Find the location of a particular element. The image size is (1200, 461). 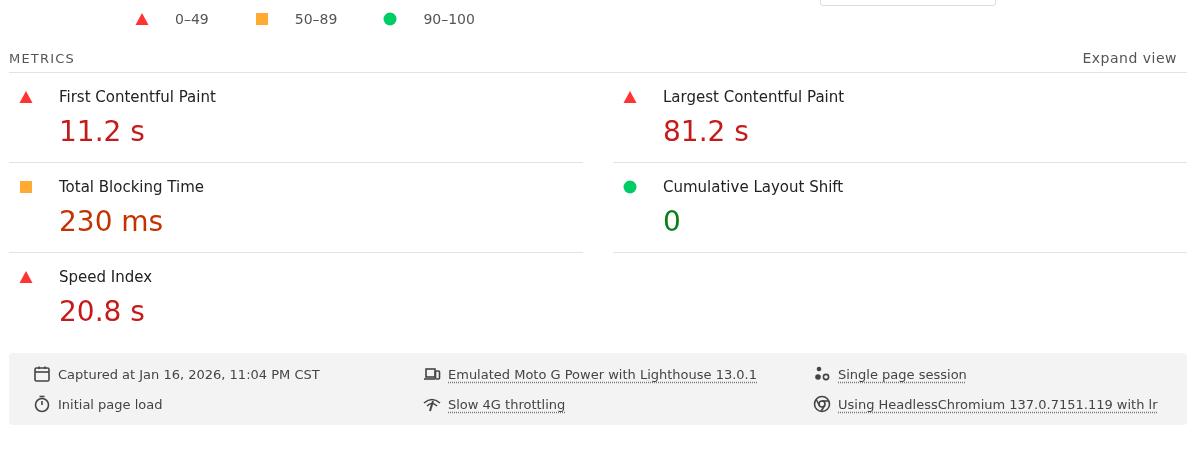

metric-label: First Contentful Paint is located at coordinates (138, 96).